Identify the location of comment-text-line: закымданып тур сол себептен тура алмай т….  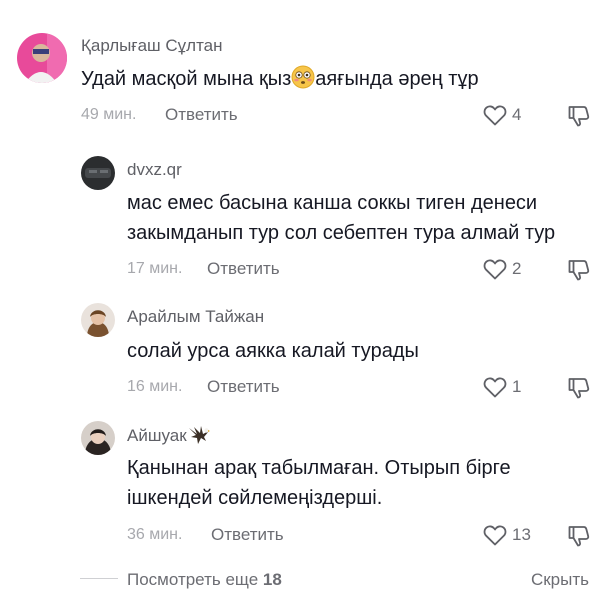
(341, 233).